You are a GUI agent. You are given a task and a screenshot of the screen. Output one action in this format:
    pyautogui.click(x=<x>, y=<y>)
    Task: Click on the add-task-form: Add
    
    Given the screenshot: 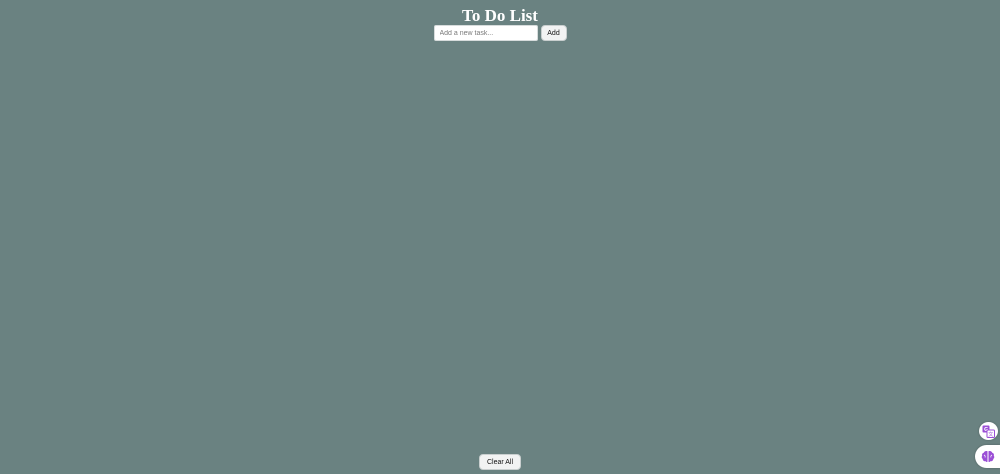 What is the action you would take?
    pyautogui.click(x=500, y=33)
    